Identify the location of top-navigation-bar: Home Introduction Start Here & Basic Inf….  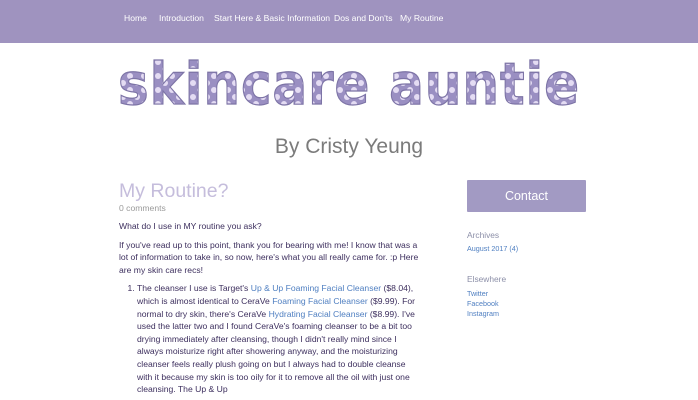
(349, 21).